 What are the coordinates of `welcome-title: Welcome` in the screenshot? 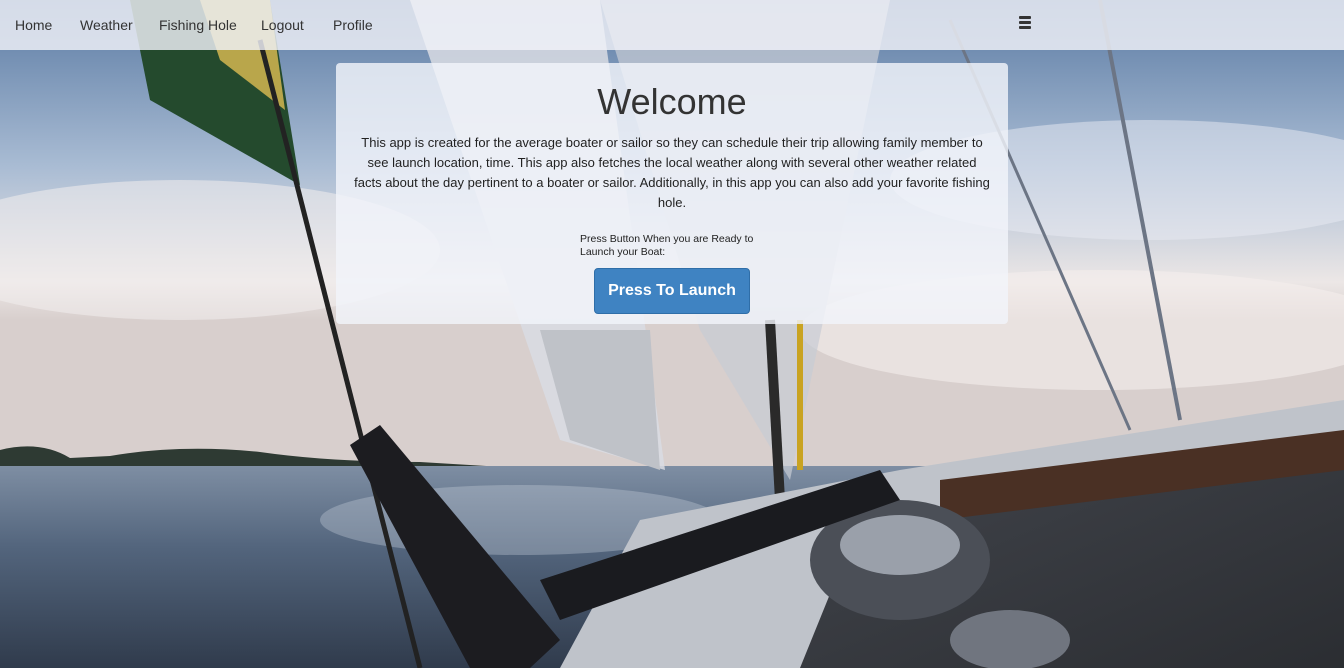 It's located at (672, 101).